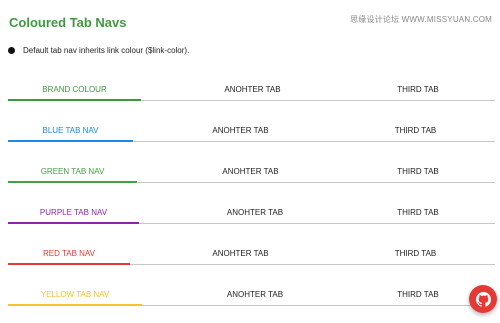 The height and width of the screenshot is (323, 500). What do you see at coordinates (72, 171) in the screenshot?
I see `tab-green-nav: GREEN TAB NAV` at bounding box center [72, 171].